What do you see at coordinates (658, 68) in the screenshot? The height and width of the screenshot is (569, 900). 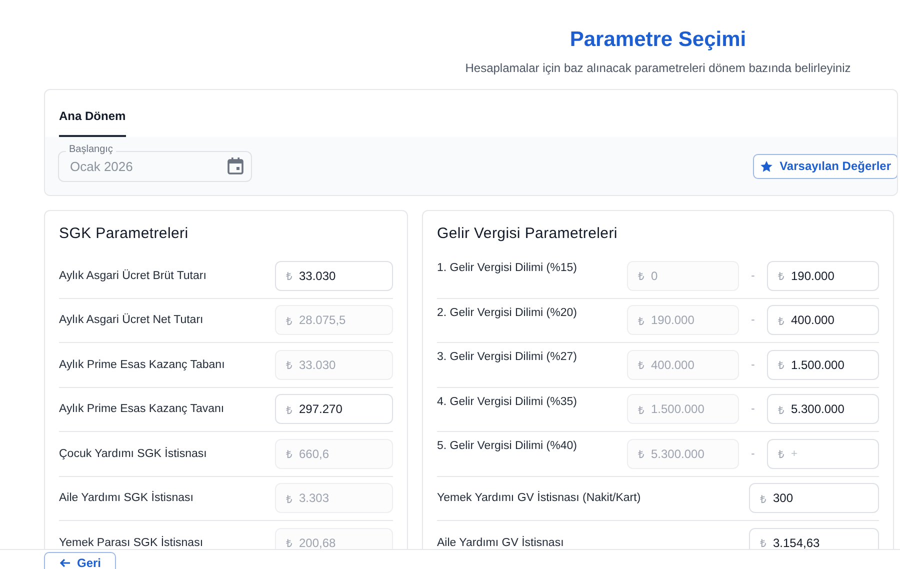 I see `page-subtitle: Hesaplamalar için baz alınacak parametreleri dönem bazında belirleyiniz` at bounding box center [658, 68].